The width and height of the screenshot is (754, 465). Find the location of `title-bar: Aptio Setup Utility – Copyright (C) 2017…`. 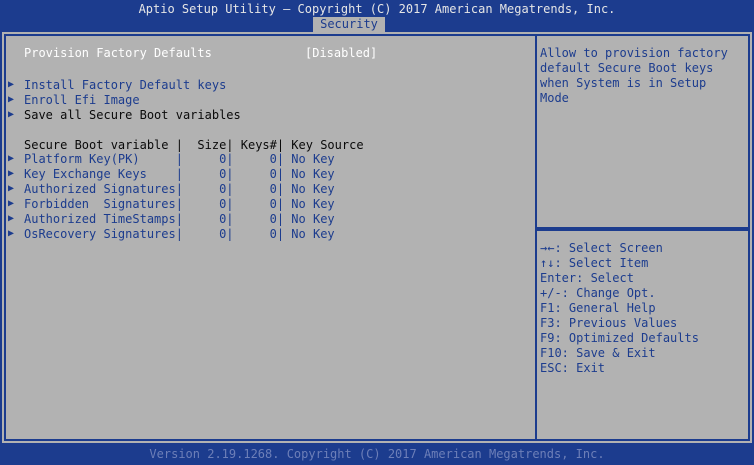

title-bar: Aptio Setup Utility – Copyright (C) 2017… is located at coordinates (377, 16).